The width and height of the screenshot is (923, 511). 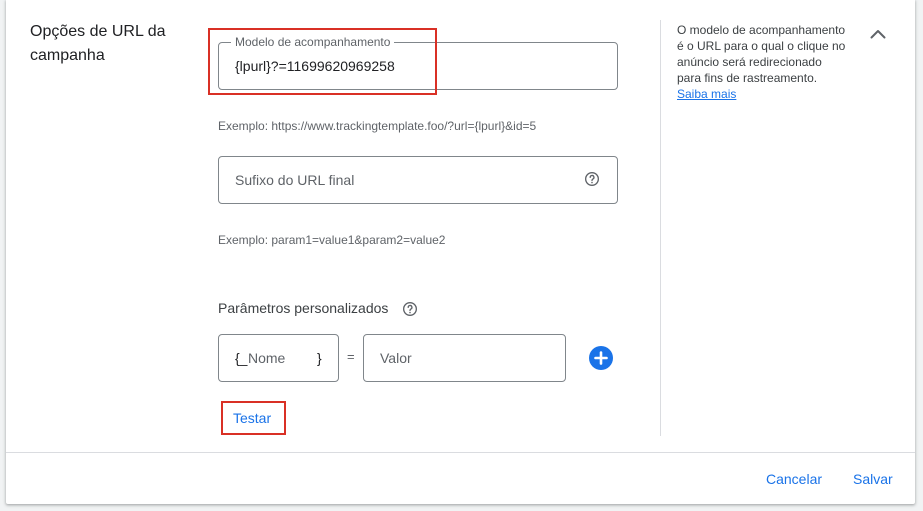 What do you see at coordinates (319, 358) in the screenshot?
I see `param-name-suffix: }` at bounding box center [319, 358].